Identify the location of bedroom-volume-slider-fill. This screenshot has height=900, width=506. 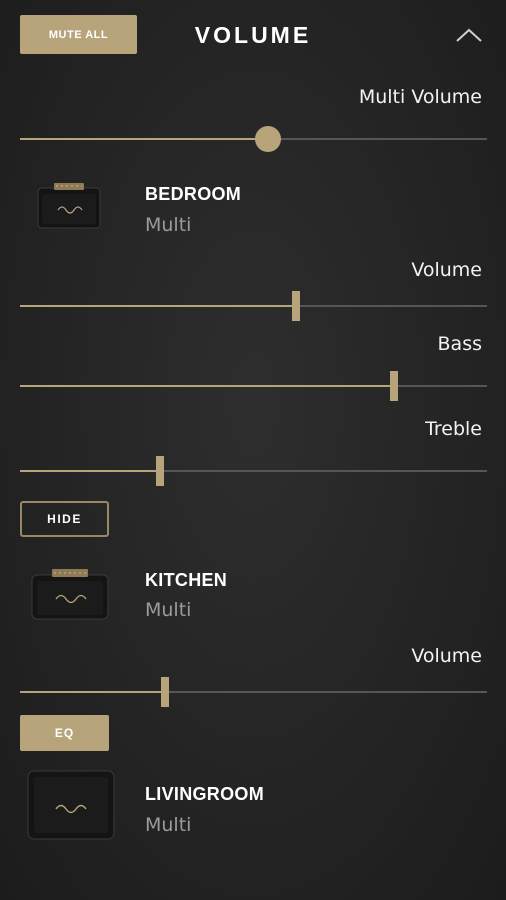
(158, 306).